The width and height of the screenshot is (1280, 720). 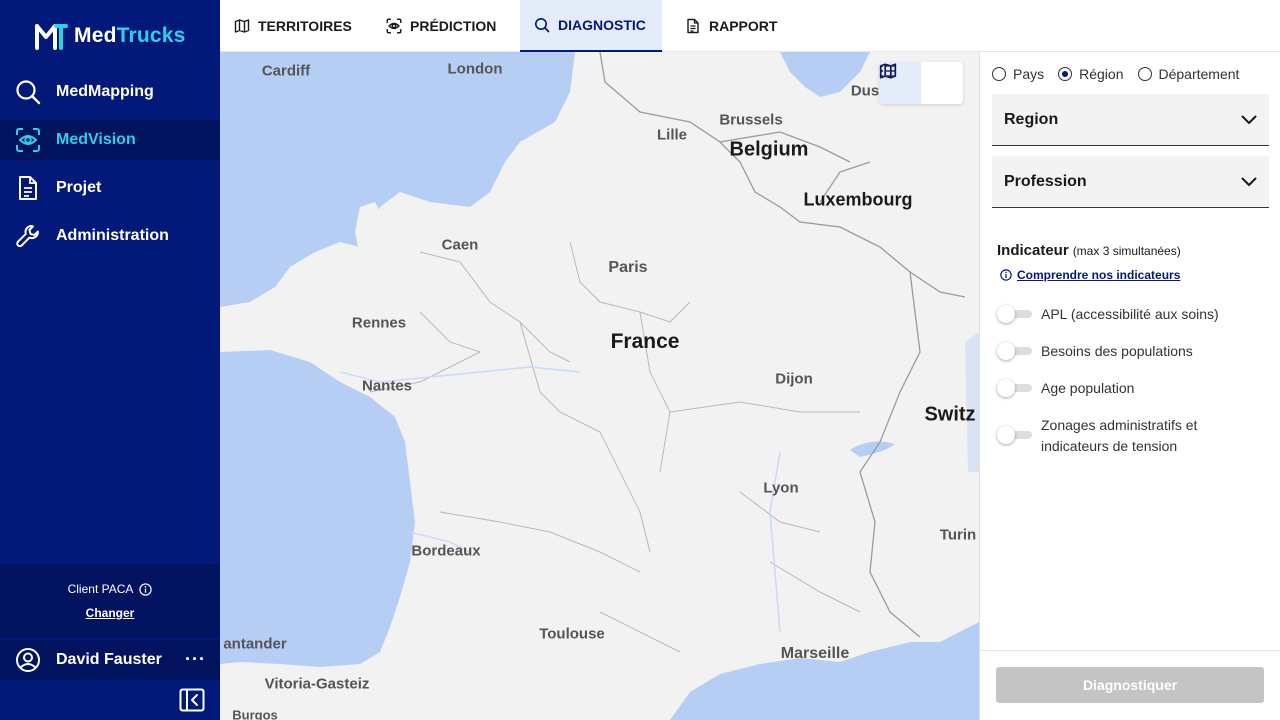 I want to click on map-label-dus: Dus, so click(x=865, y=91).